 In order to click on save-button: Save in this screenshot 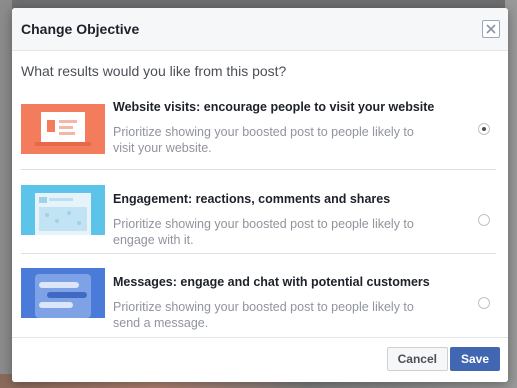, I will do `click(474, 359)`.